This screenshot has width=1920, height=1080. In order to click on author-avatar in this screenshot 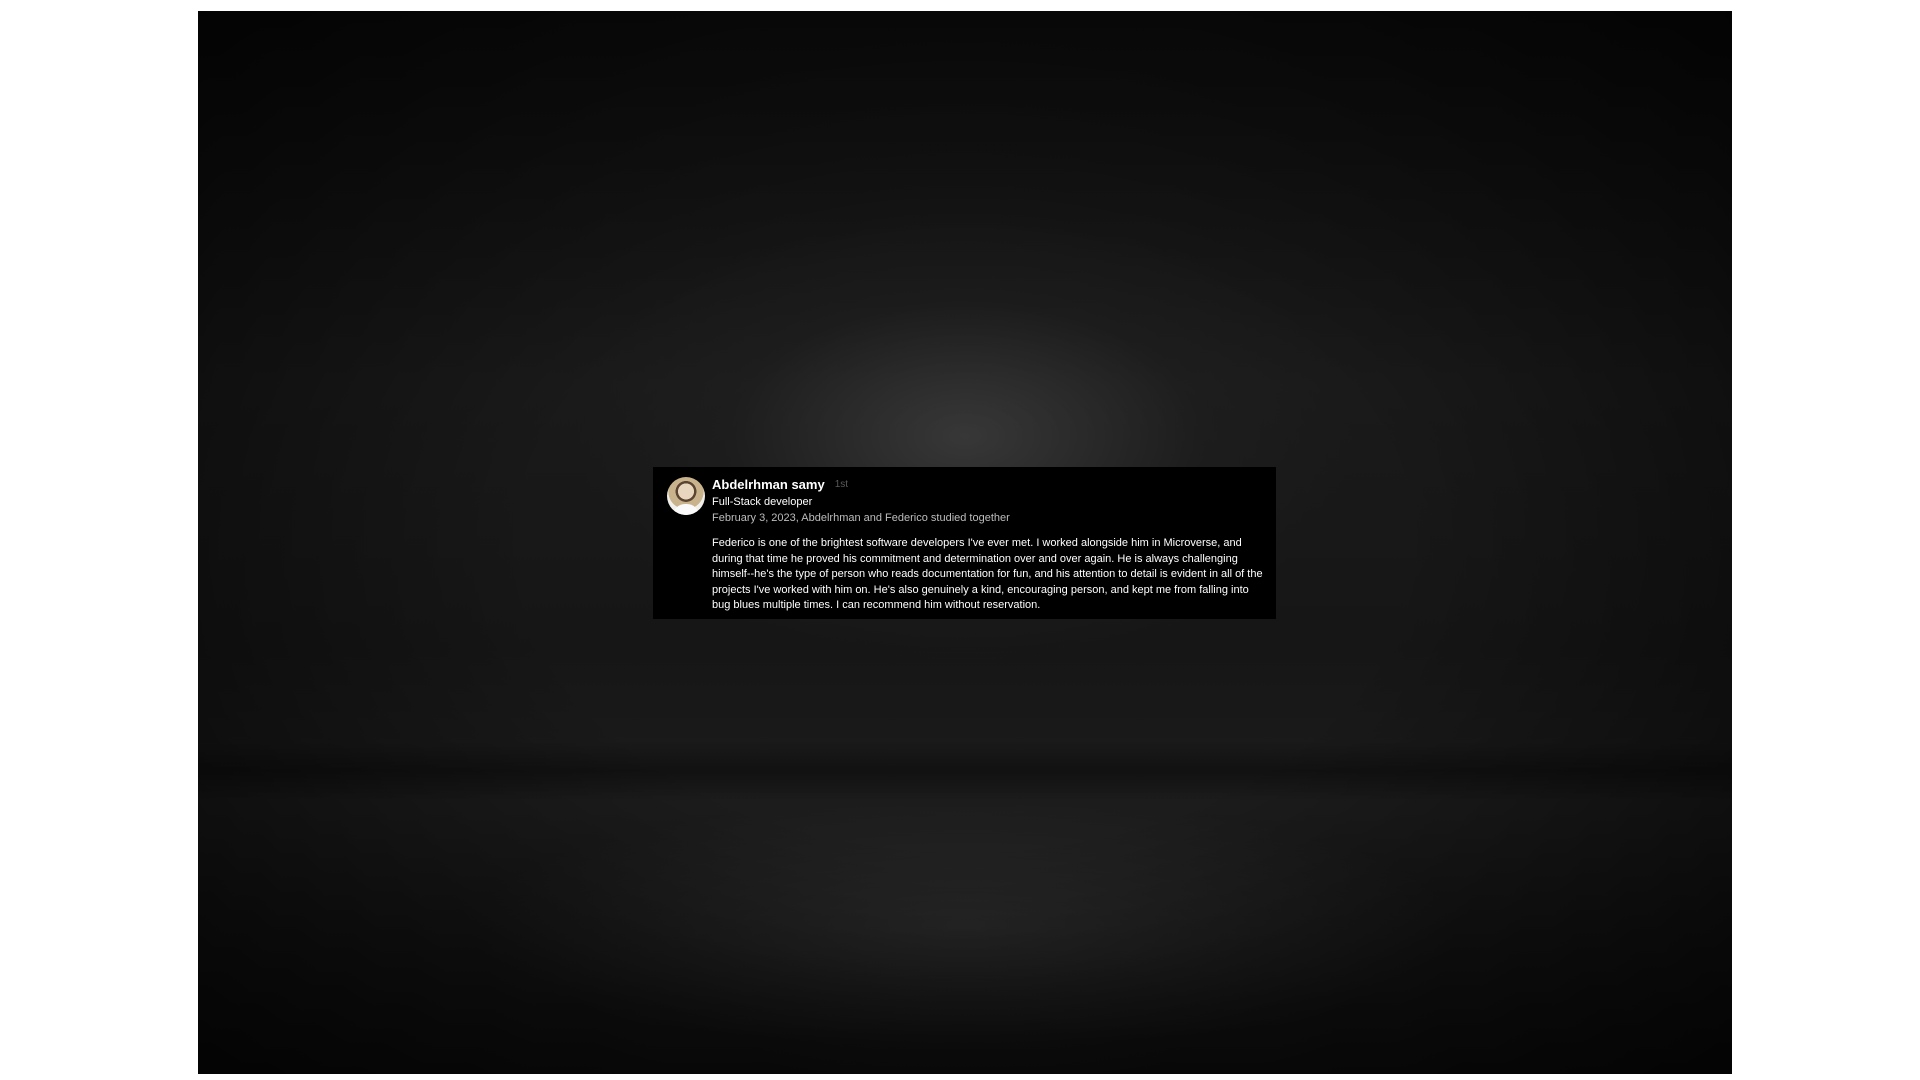, I will do `click(686, 496)`.